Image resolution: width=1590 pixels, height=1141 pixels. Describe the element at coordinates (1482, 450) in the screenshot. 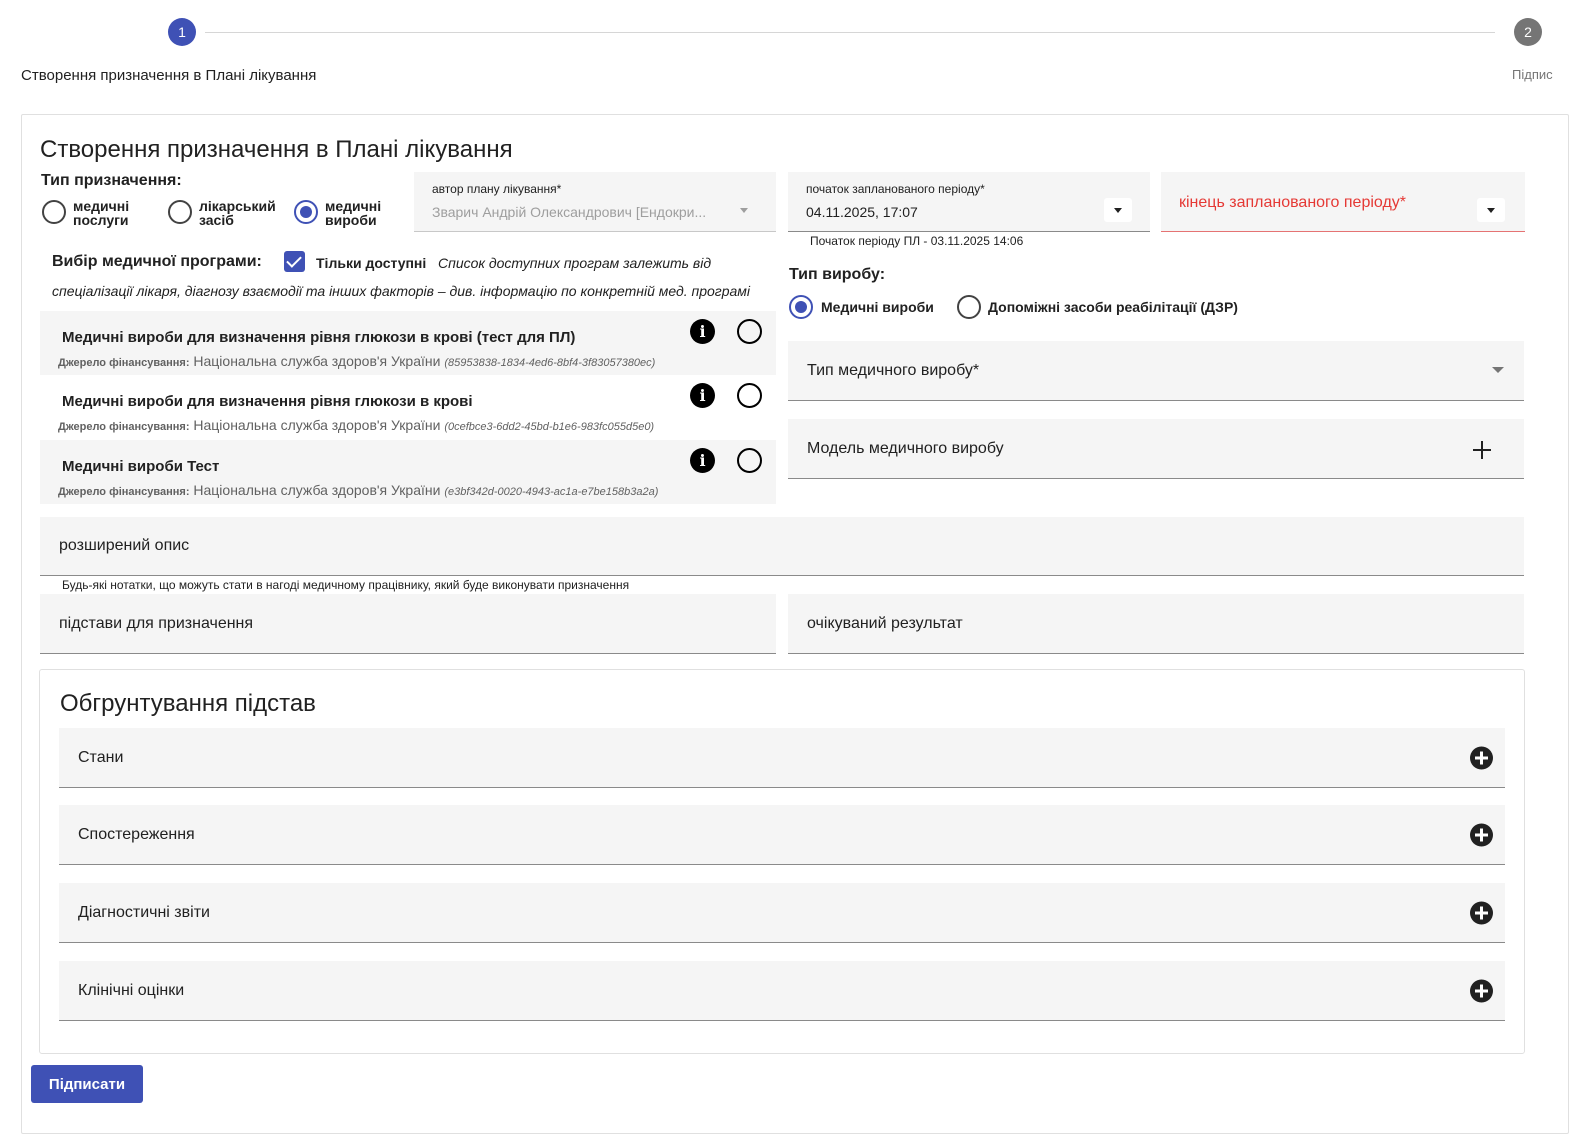

I see `add-icon` at that location.